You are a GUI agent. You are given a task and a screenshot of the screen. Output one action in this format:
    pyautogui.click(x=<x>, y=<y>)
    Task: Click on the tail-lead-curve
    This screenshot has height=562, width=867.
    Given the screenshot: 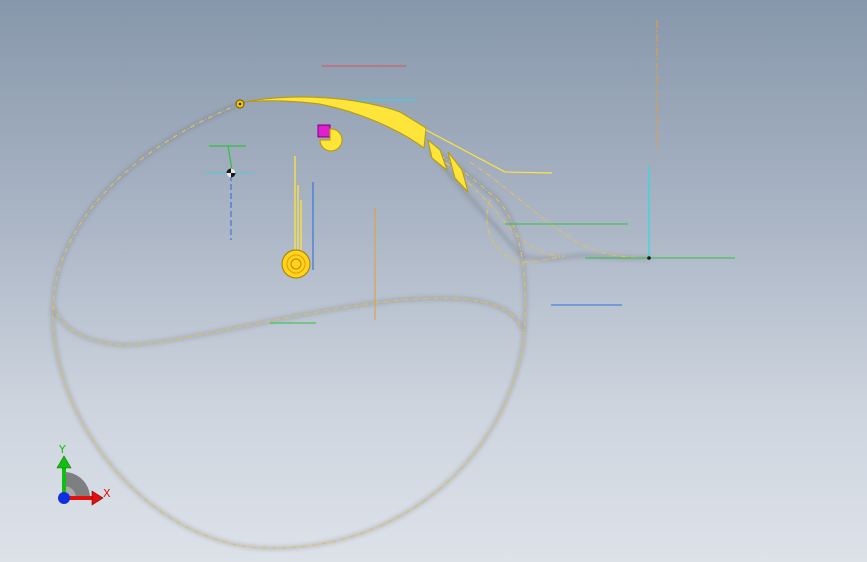 What is the action you would take?
    pyautogui.click(x=560, y=210)
    